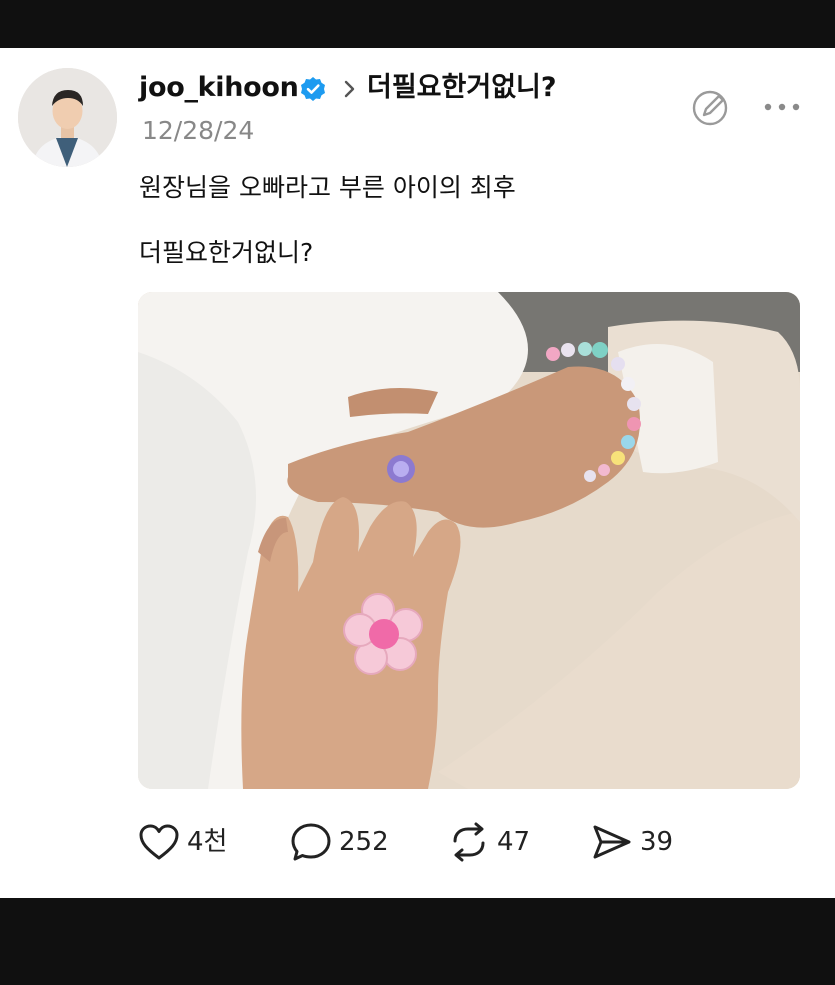 The height and width of the screenshot is (985, 835). I want to click on reply-button: 252, so click(339, 842).